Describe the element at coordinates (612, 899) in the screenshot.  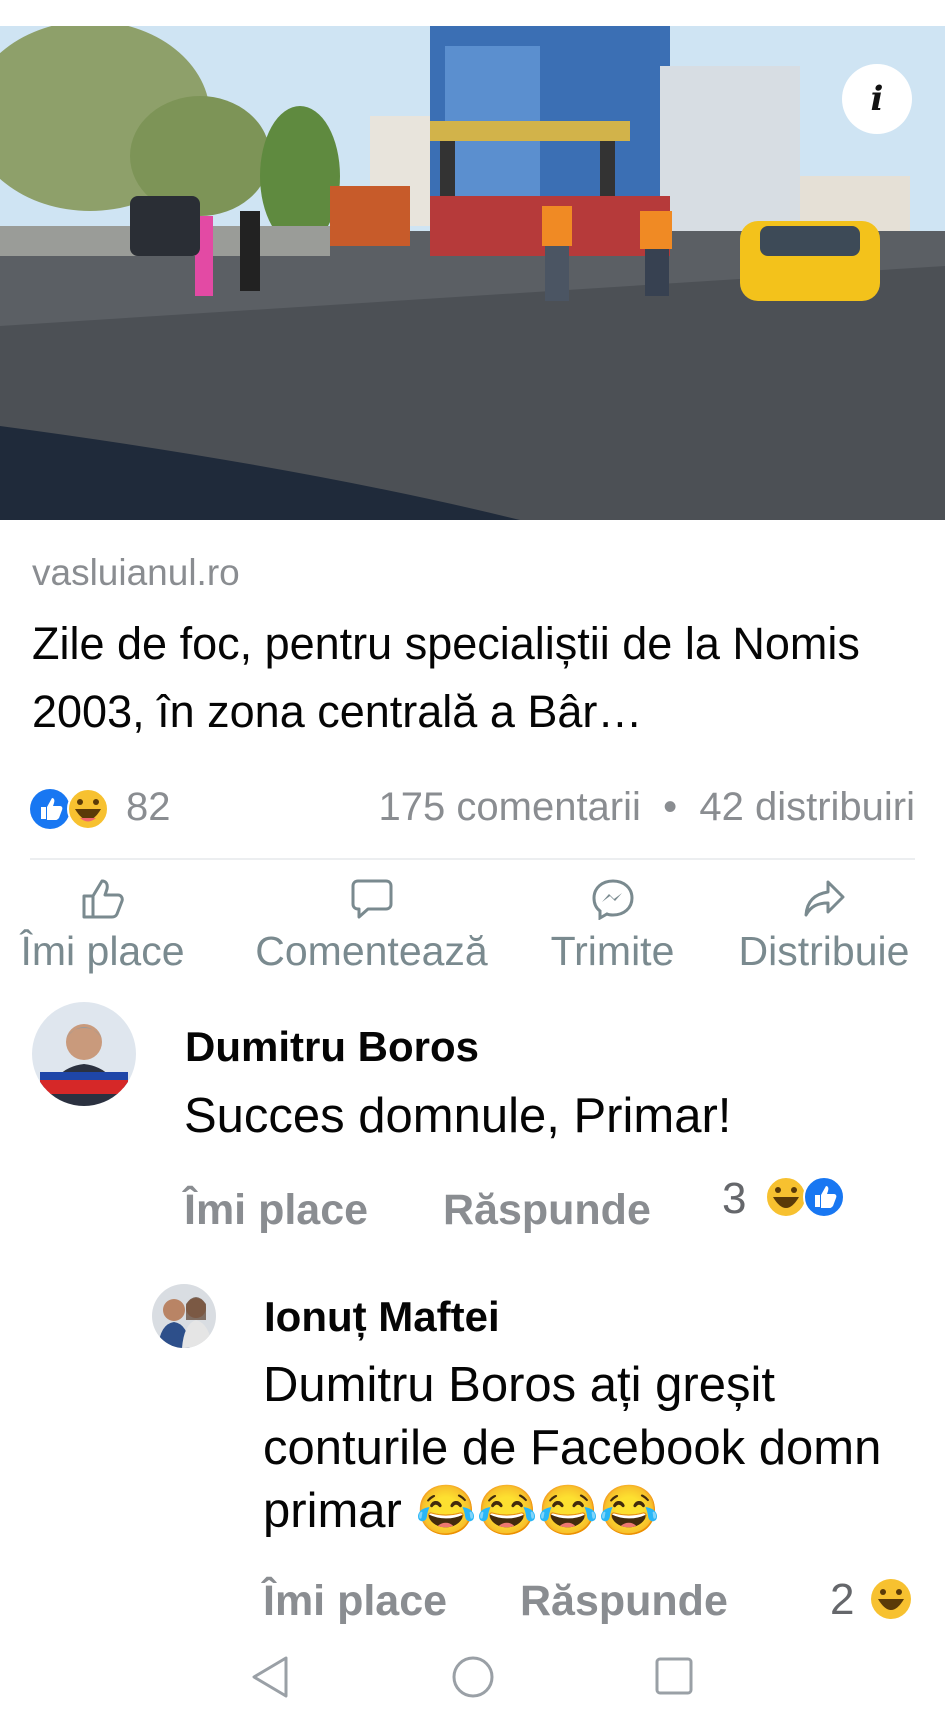
I see `messenger-icon` at that location.